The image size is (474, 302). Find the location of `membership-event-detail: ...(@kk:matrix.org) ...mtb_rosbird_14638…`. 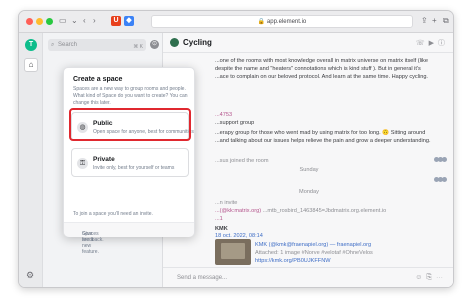

membership-event-detail: ...(@kk:matrix.org) ...mtb_rosbird_14638… is located at coordinates (300, 211).